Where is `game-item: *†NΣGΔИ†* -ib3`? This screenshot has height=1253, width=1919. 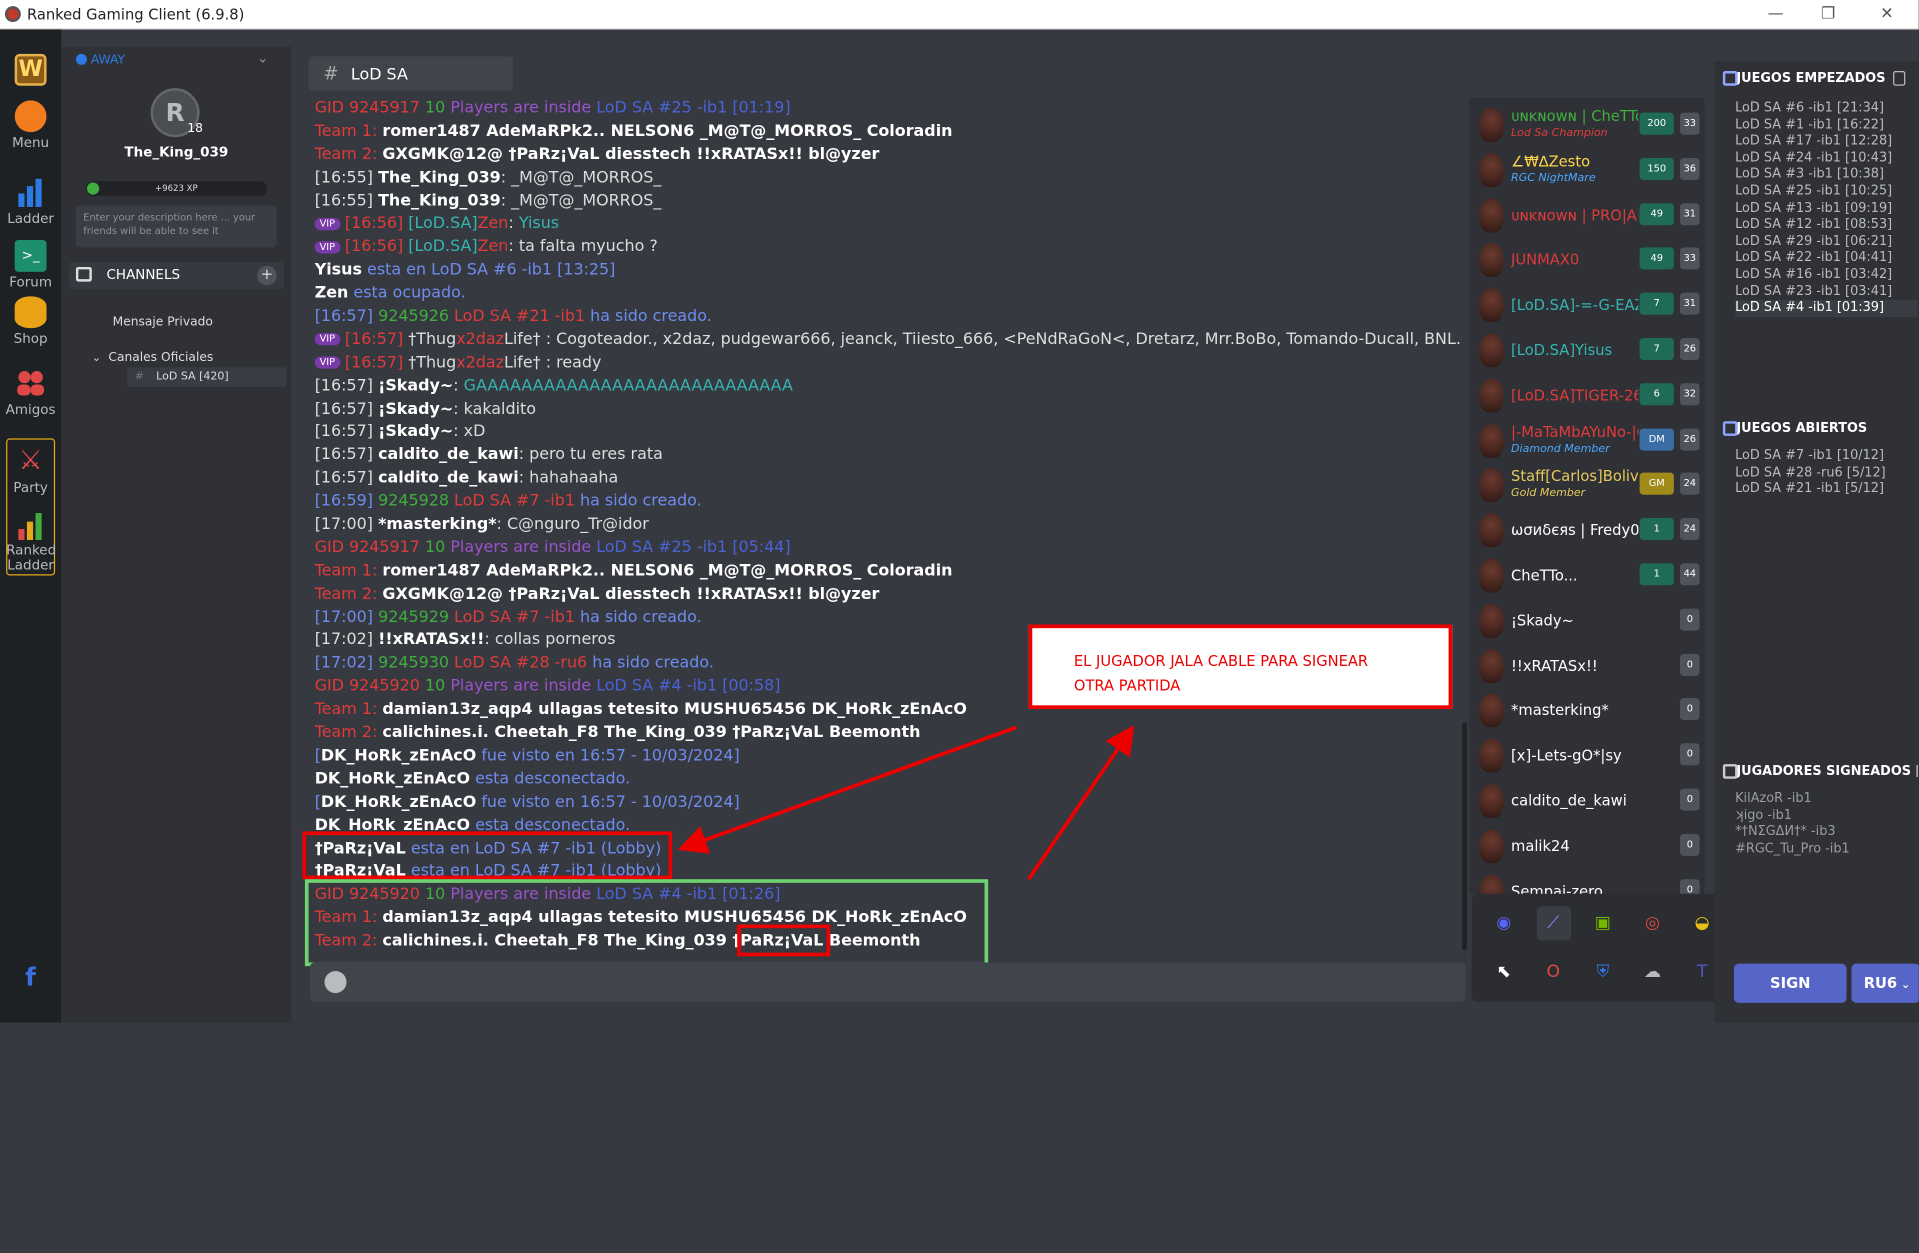 game-item: *†NΣGΔИ†* -ib3 is located at coordinates (1826, 832).